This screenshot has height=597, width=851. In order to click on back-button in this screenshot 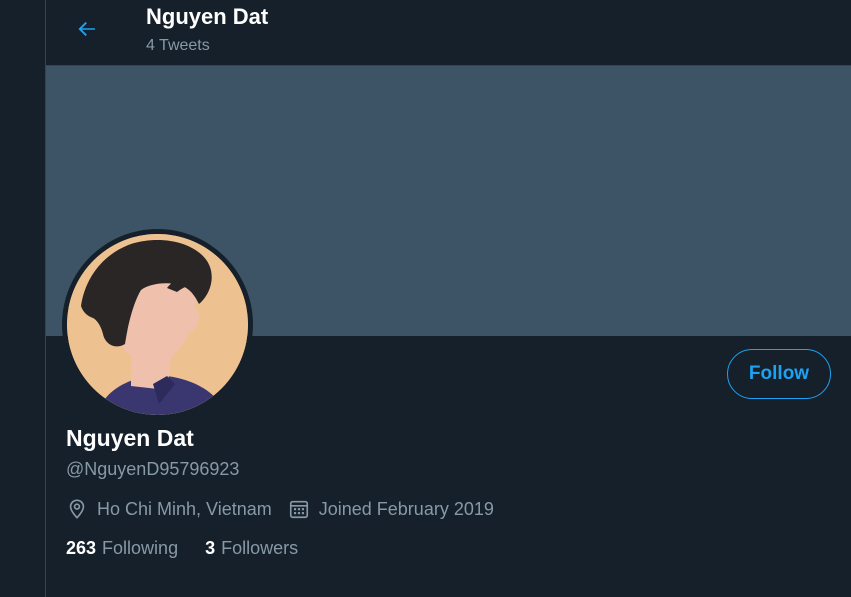, I will do `click(87, 31)`.